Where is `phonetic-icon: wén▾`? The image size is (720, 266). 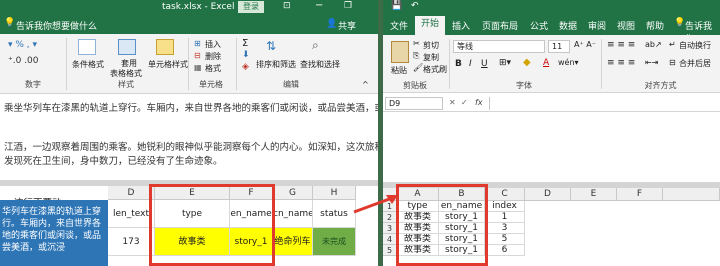 phonetic-icon: wén▾ is located at coordinates (568, 62).